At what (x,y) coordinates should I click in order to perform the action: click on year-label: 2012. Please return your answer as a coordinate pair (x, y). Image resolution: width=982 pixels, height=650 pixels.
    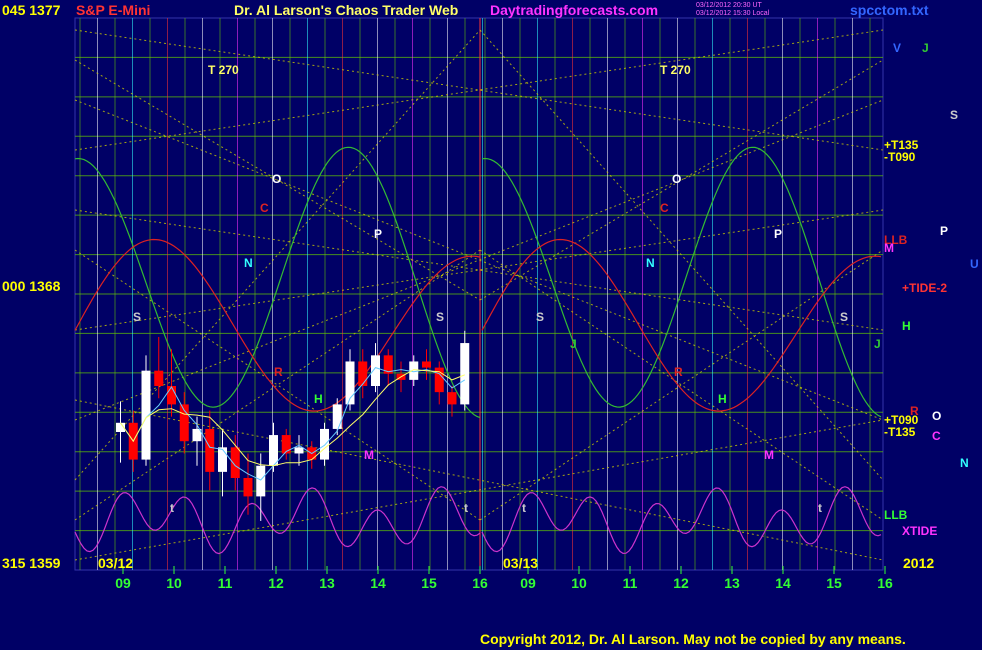
    Looking at the image, I should click on (918, 563).